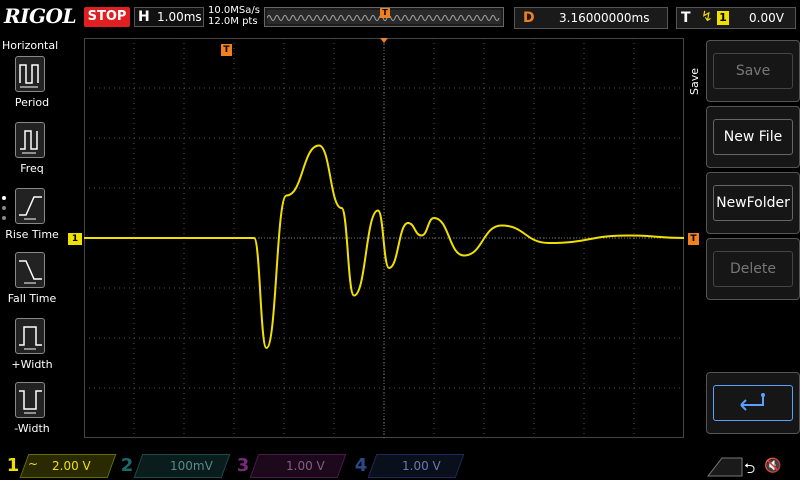 Image resolution: width=800 pixels, height=480 pixels. Describe the element at coordinates (234, 10) in the screenshot. I see `sample-rate: 10.0MSa/s` at that location.